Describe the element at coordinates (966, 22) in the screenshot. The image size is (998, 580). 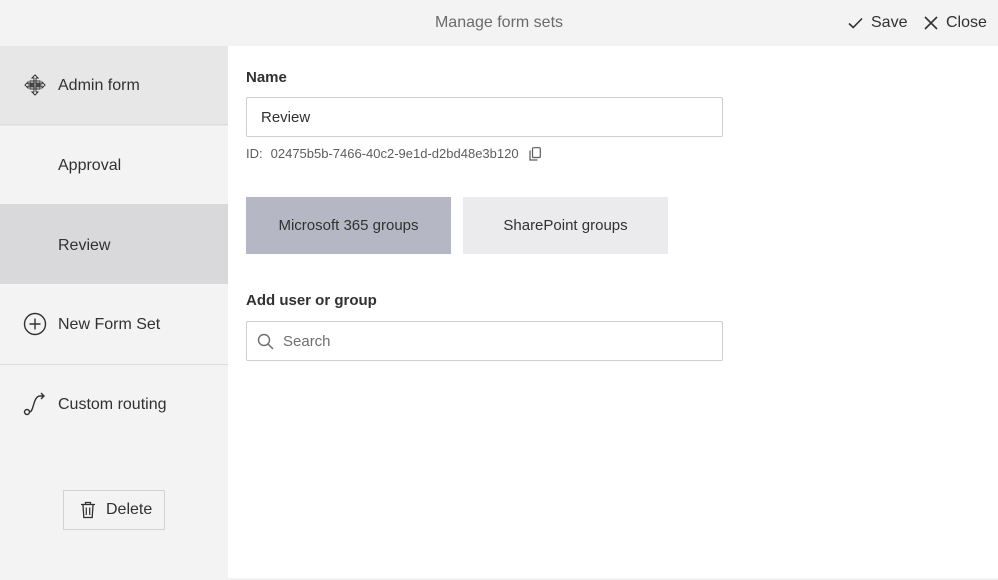
I see `close-label: Close` at that location.